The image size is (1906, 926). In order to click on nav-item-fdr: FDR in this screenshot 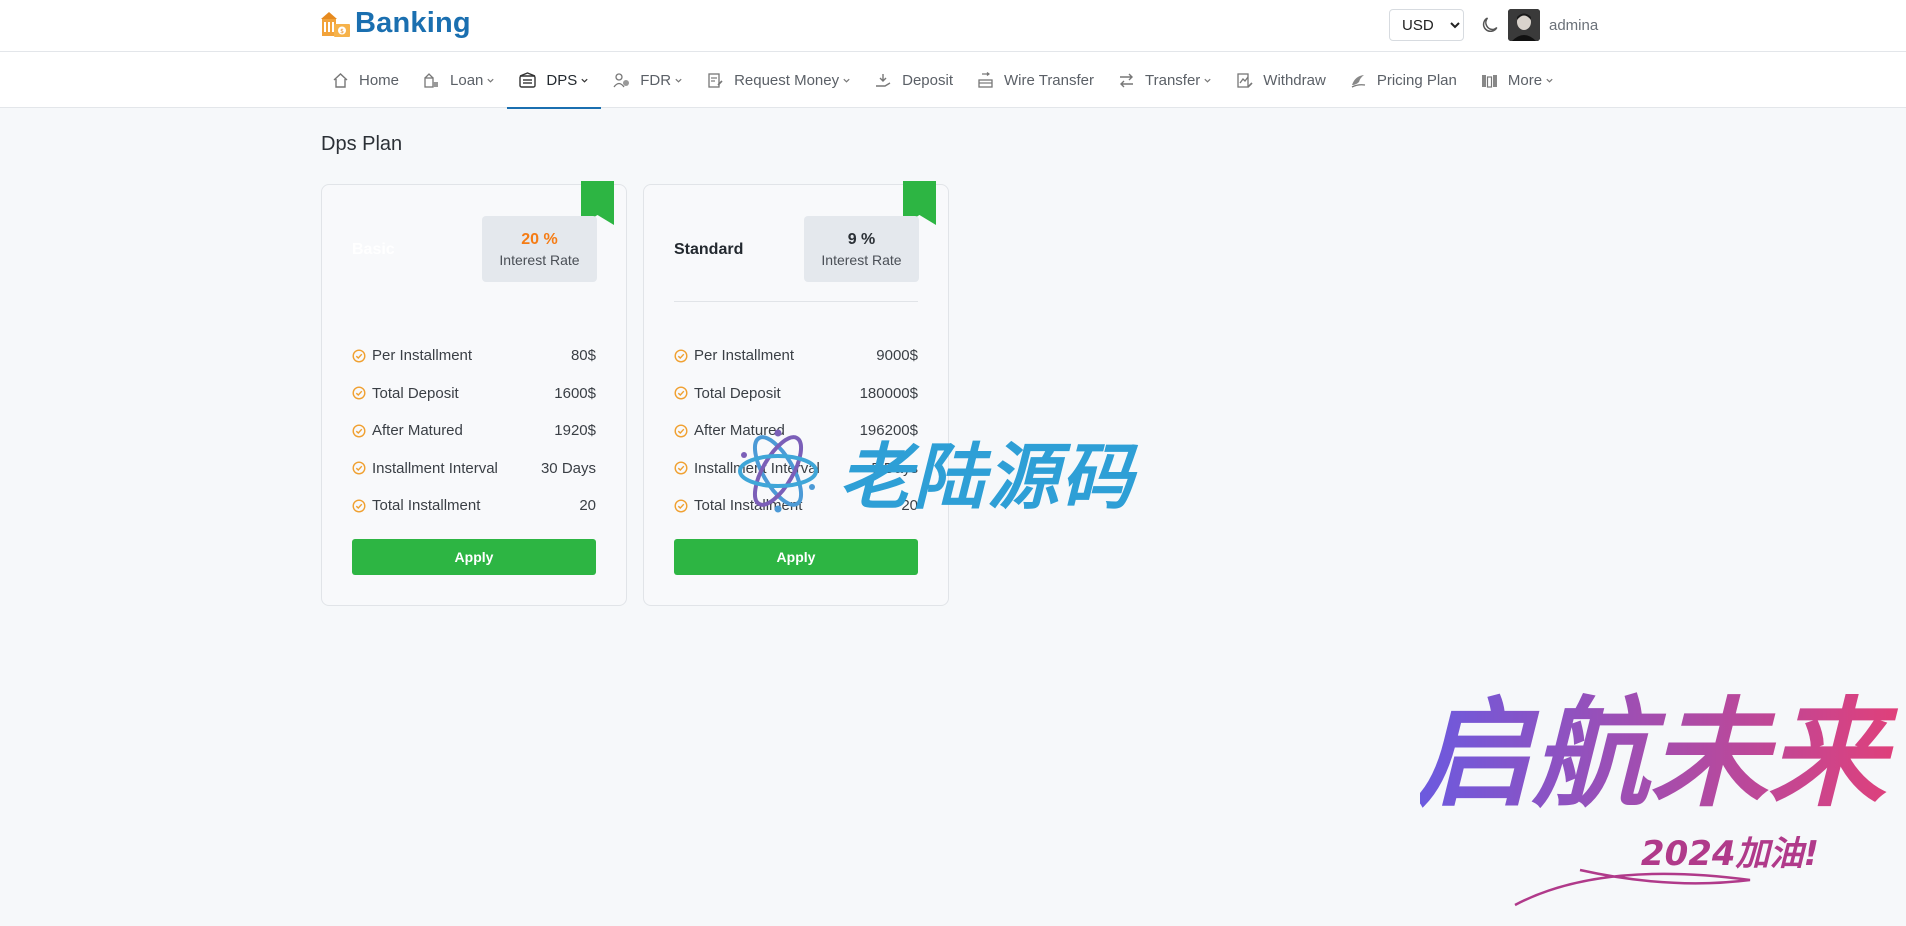, I will do `click(648, 80)`.